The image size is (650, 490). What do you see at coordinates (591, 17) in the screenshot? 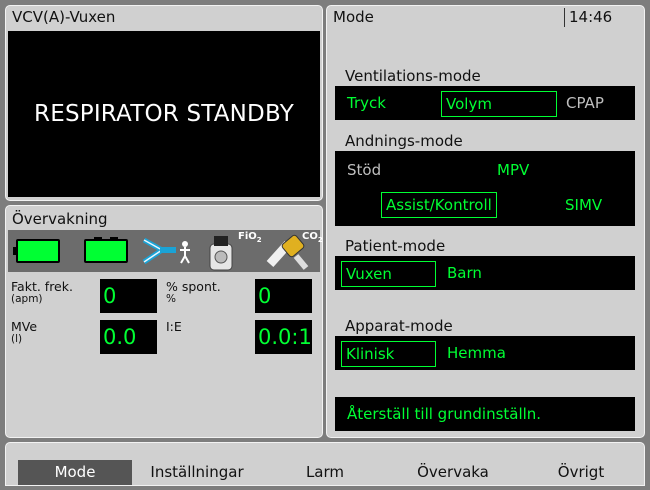
I see `clock: 14:46` at bounding box center [591, 17].